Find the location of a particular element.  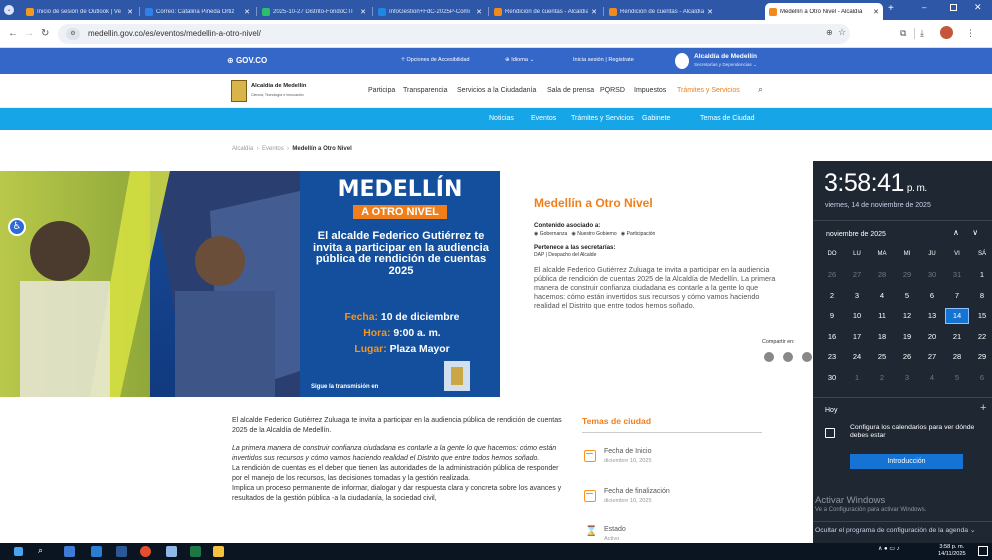

calendar-day: 19 is located at coordinates (907, 337).